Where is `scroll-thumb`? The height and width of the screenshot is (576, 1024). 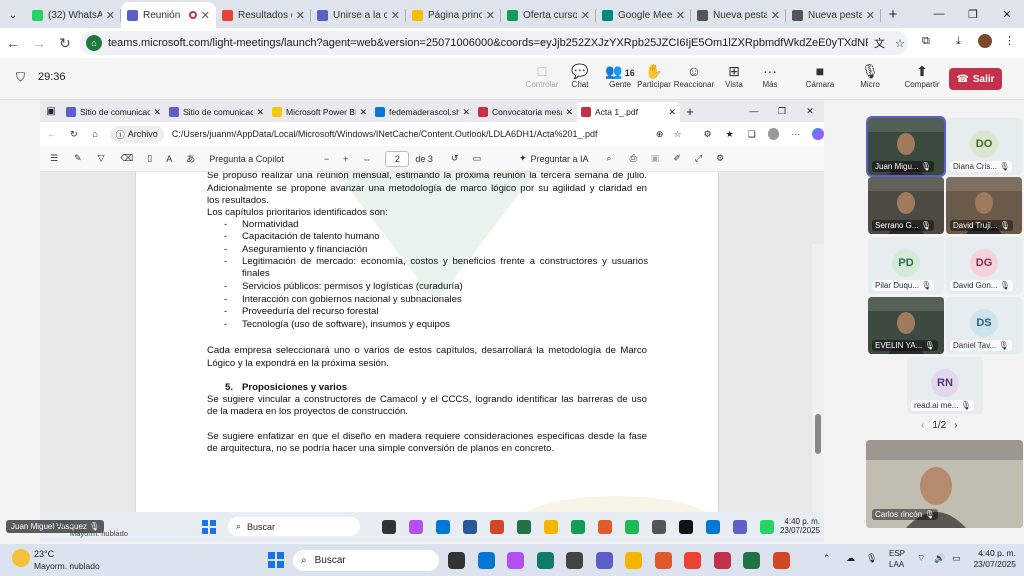 scroll-thumb is located at coordinates (818, 434).